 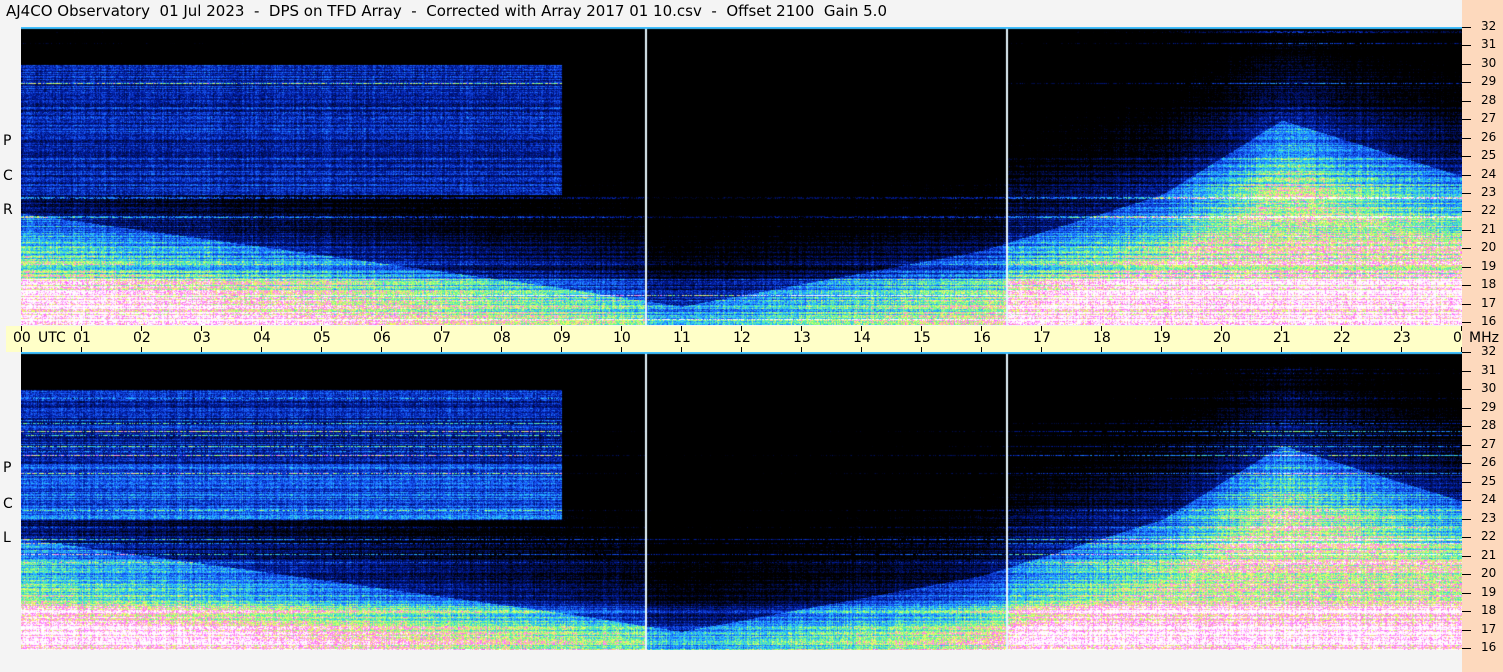 What do you see at coordinates (7, 141) in the screenshot?
I see `rcp-letter-r: P` at bounding box center [7, 141].